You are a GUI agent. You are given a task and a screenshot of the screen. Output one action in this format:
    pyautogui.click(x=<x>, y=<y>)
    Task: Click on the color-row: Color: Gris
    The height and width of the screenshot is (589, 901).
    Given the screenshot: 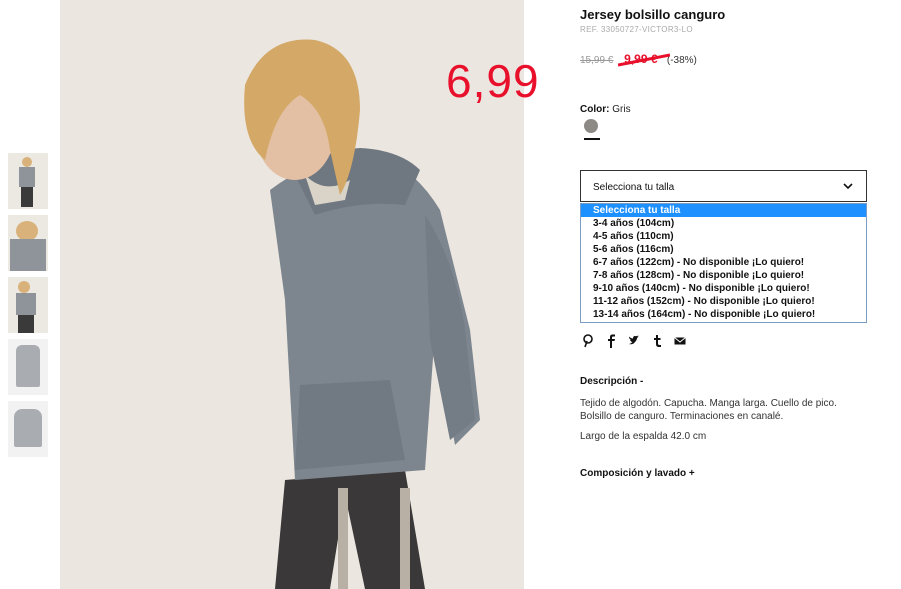 What is the action you would take?
    pyautogui.click(x=605, y=109)
    